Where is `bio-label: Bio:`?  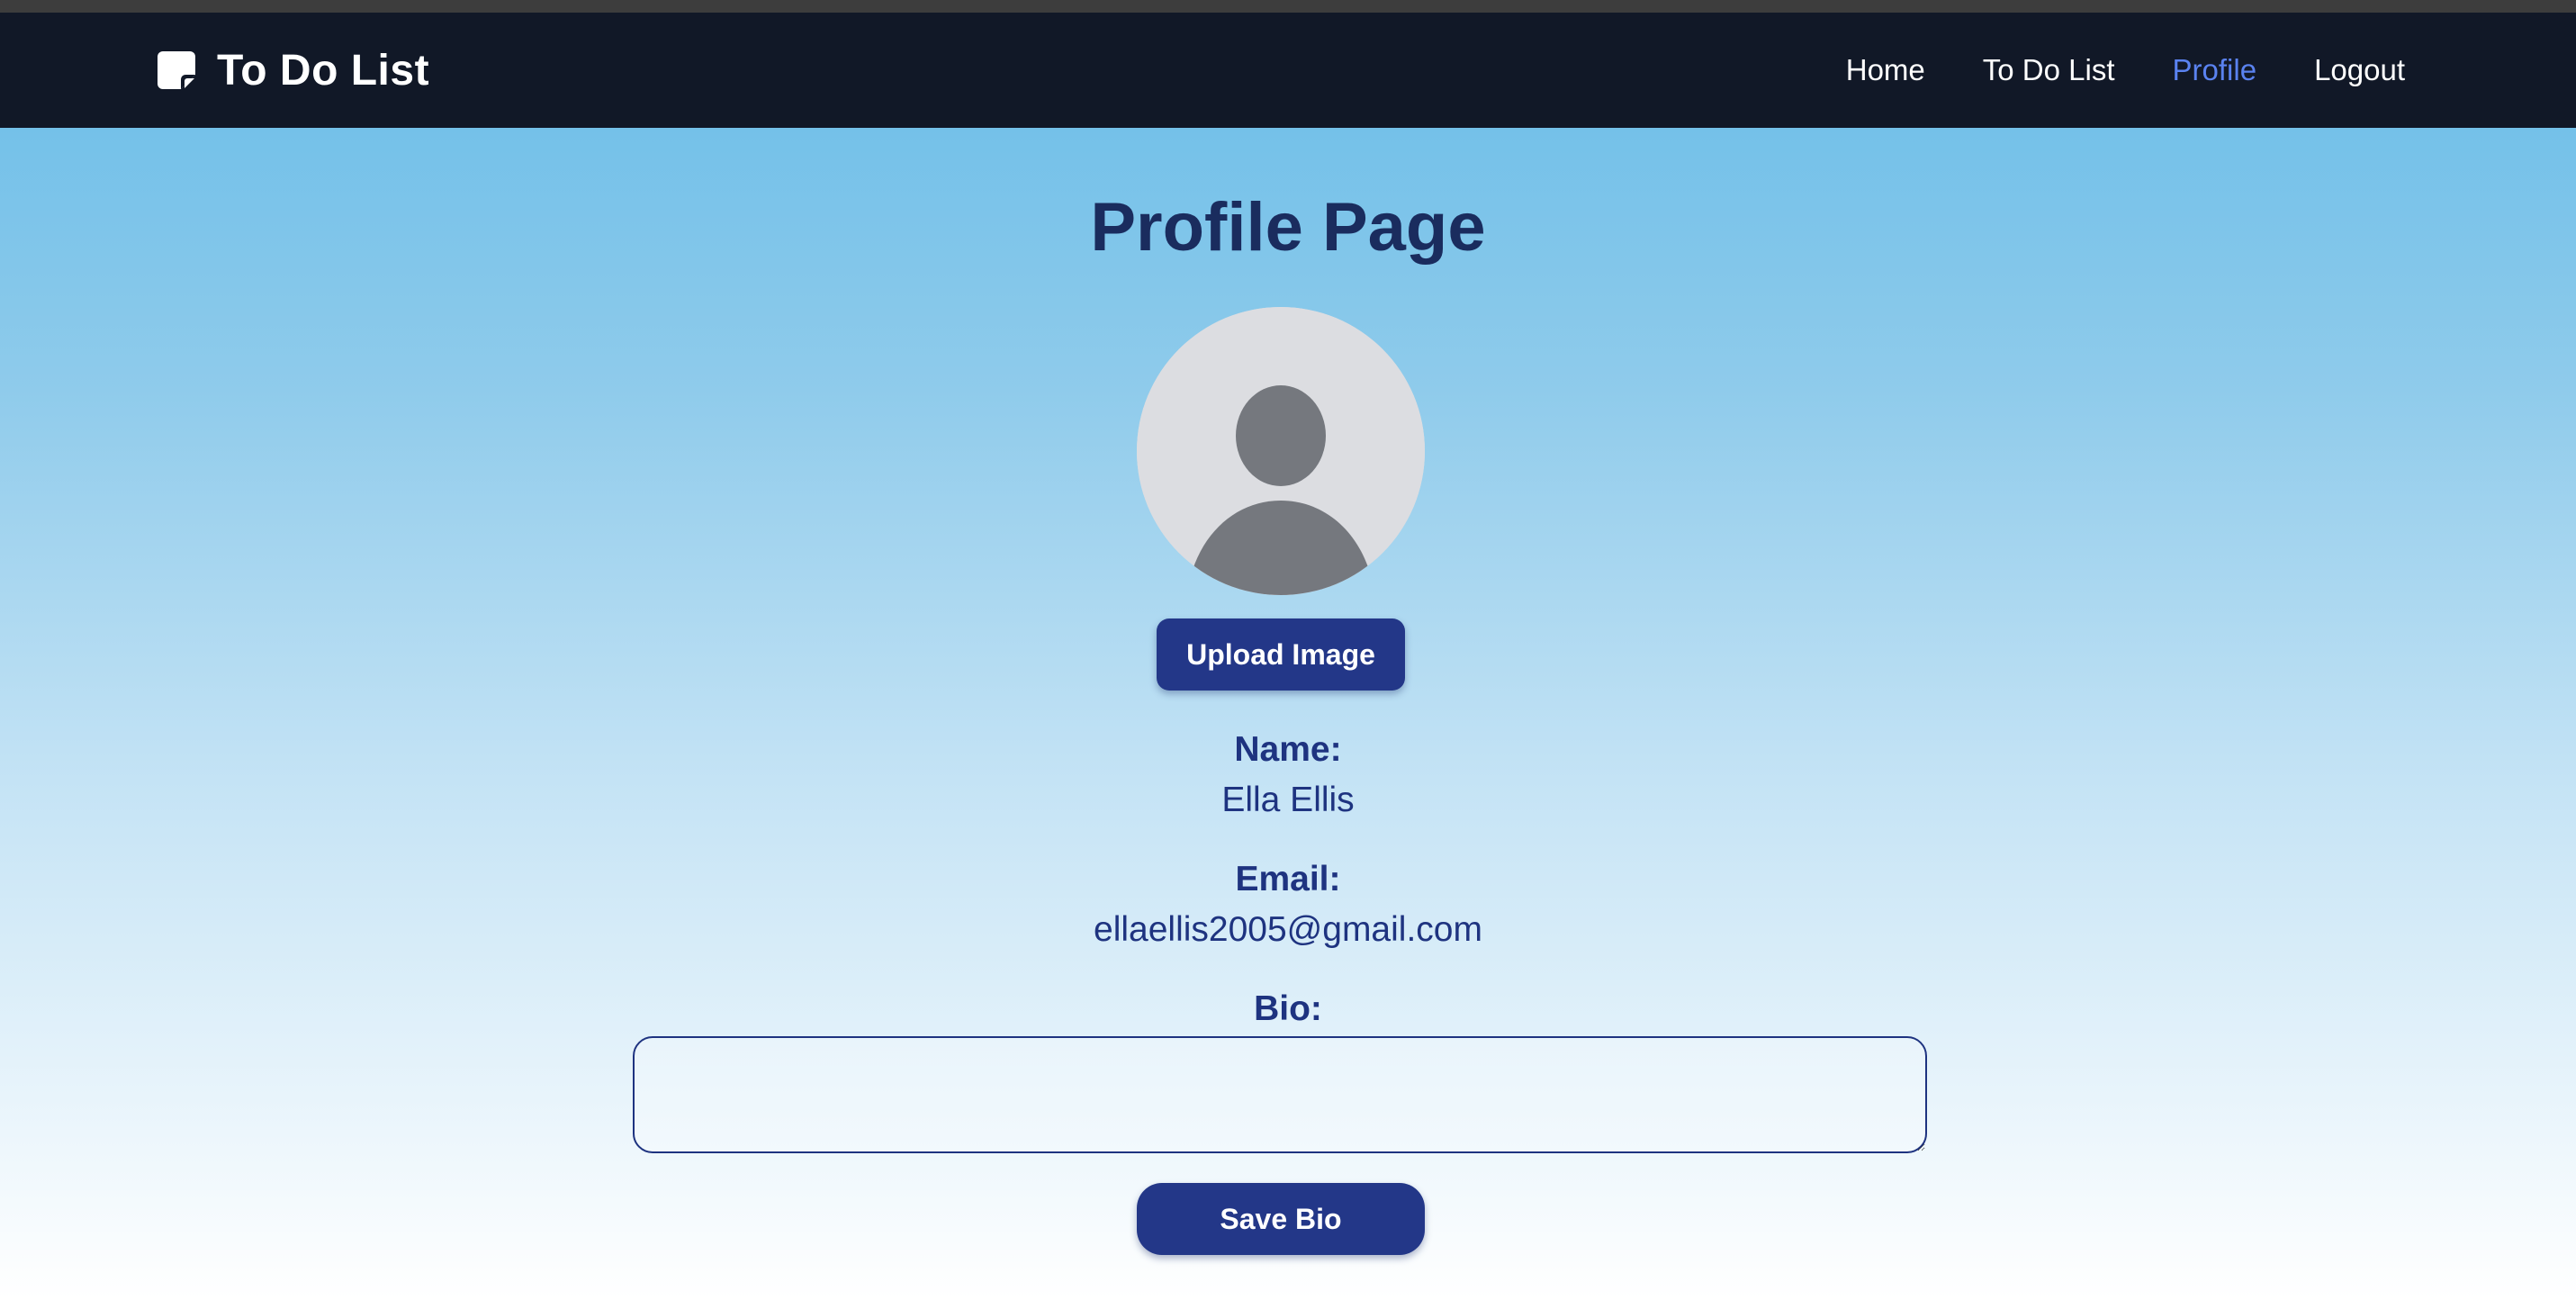
bio-label: Bio: is located at coordinates (1288, 1008).